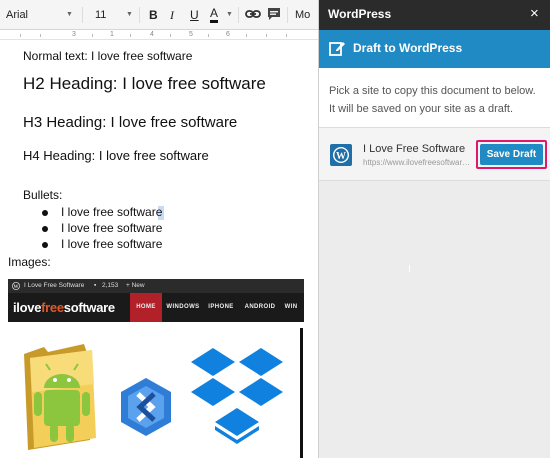 This screenshot has width=550, height=458. What do you see at coordinates (144, 83) in the screenshot?
I see `h2-heading: H2 Heading: I love free software` at bounding box center [144, 83].